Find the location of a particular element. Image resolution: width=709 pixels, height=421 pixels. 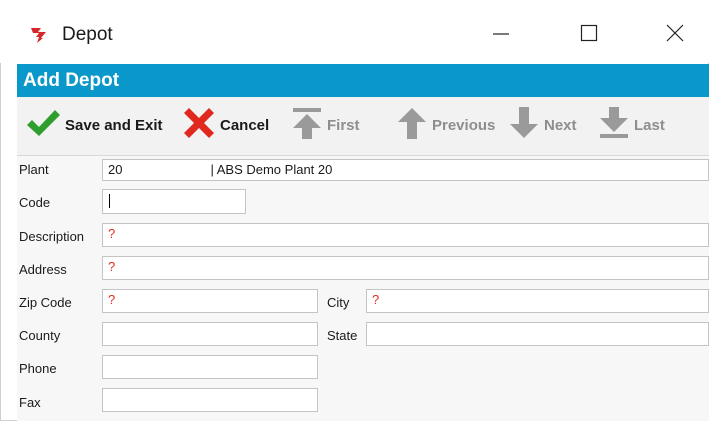

description-required-marker: ? is located at coordinates (112, 233).